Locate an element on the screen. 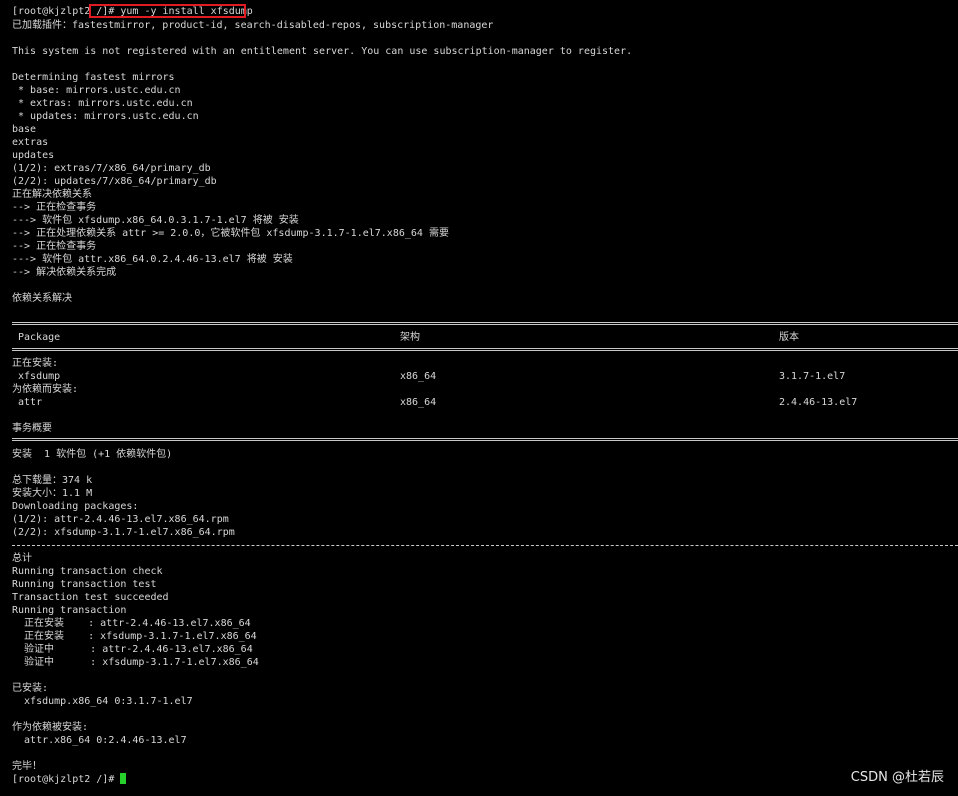 This screenshot has width=958, height=796. command-highlight-box is located at coordinates (167, 11).